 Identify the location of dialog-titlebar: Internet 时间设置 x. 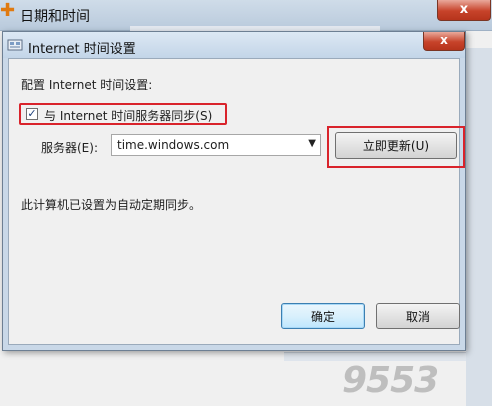
(234, 45).